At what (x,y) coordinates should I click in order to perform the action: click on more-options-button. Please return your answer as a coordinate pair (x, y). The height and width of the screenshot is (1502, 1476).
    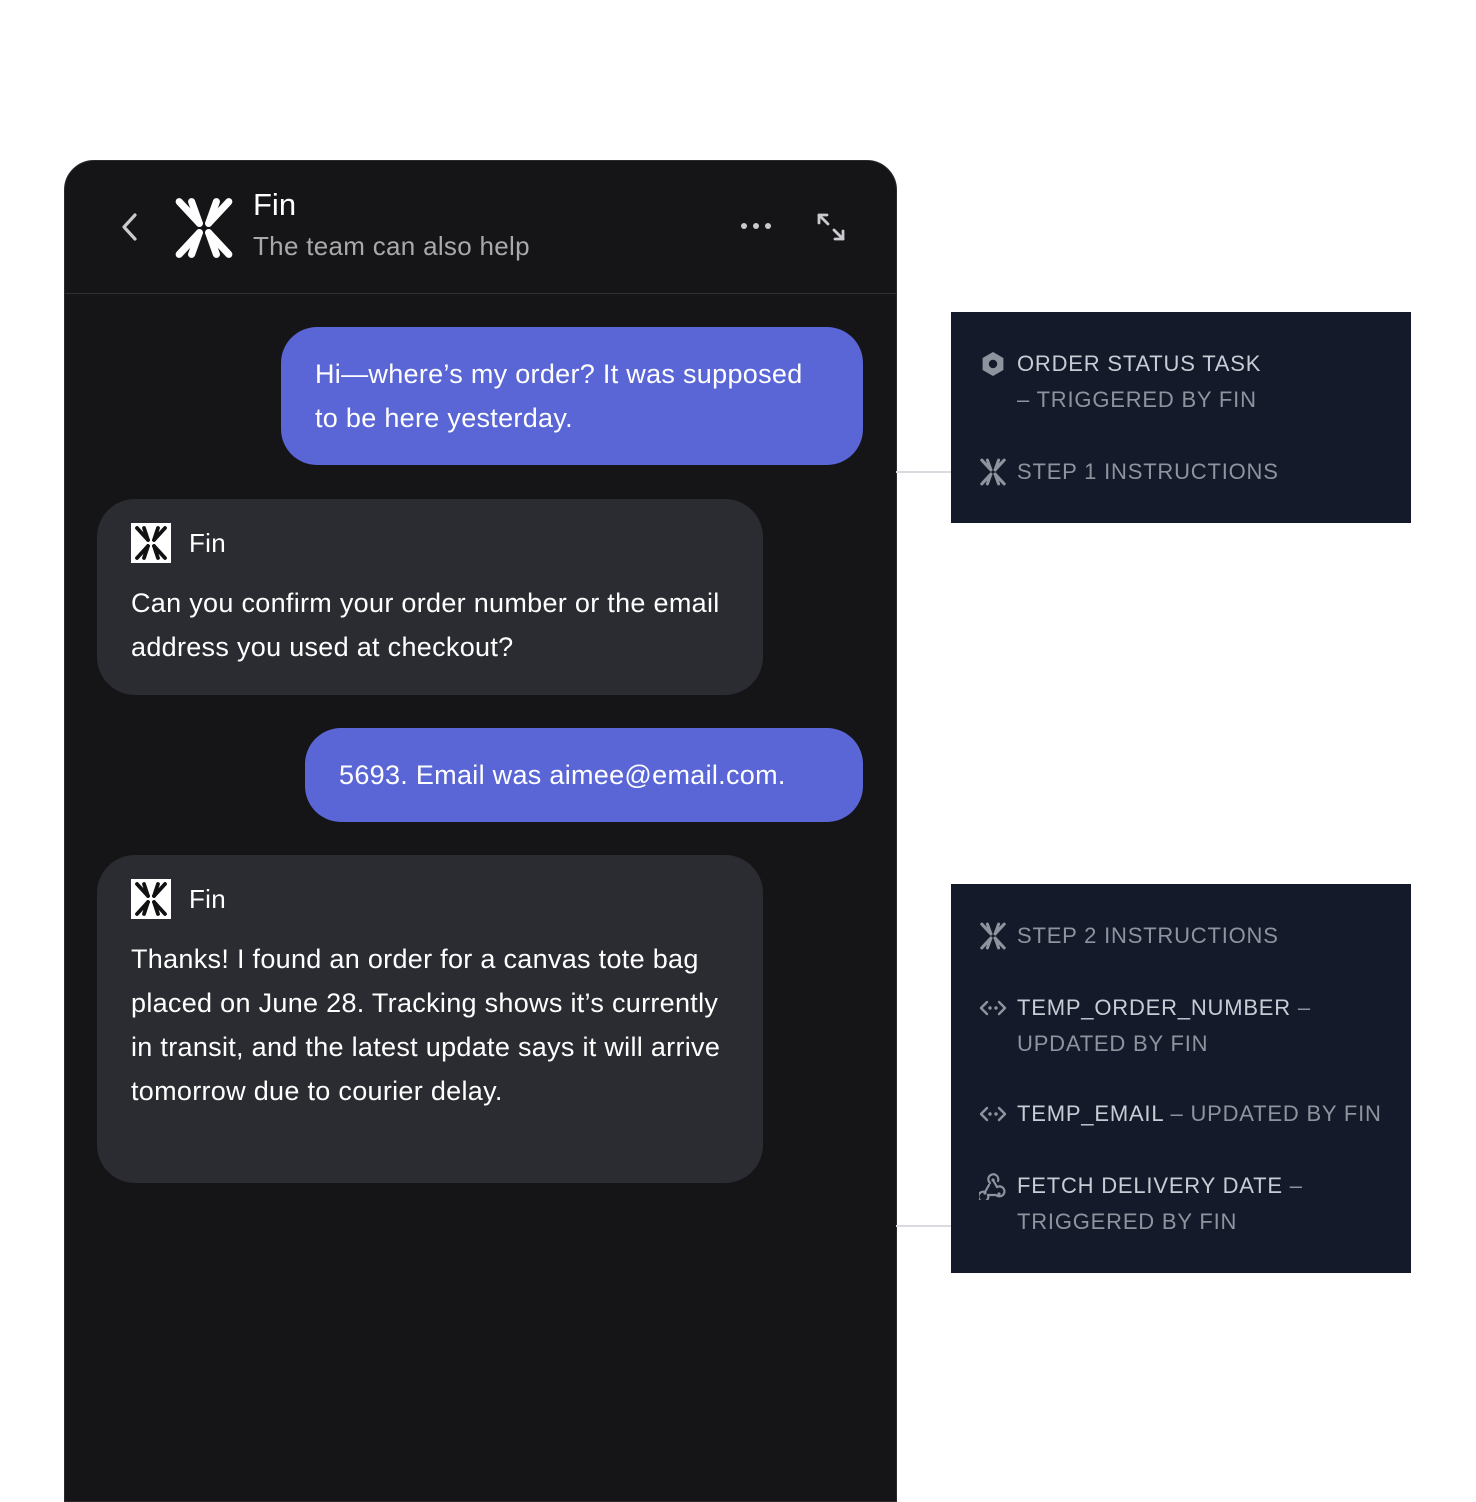
    Looking at the image, I should click on (756, 226).